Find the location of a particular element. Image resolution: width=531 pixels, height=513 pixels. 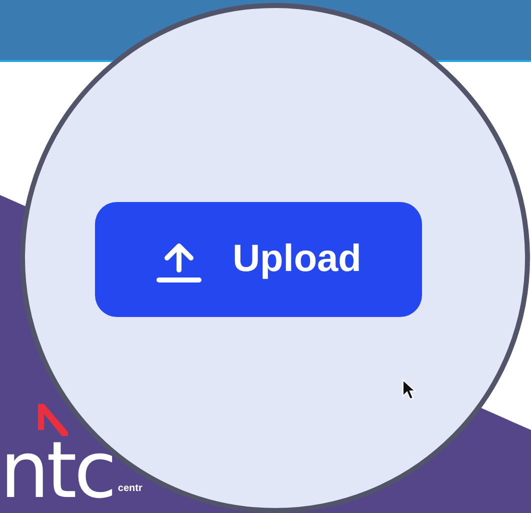

logo-tagline: centr is located at coordinates (130, 489).